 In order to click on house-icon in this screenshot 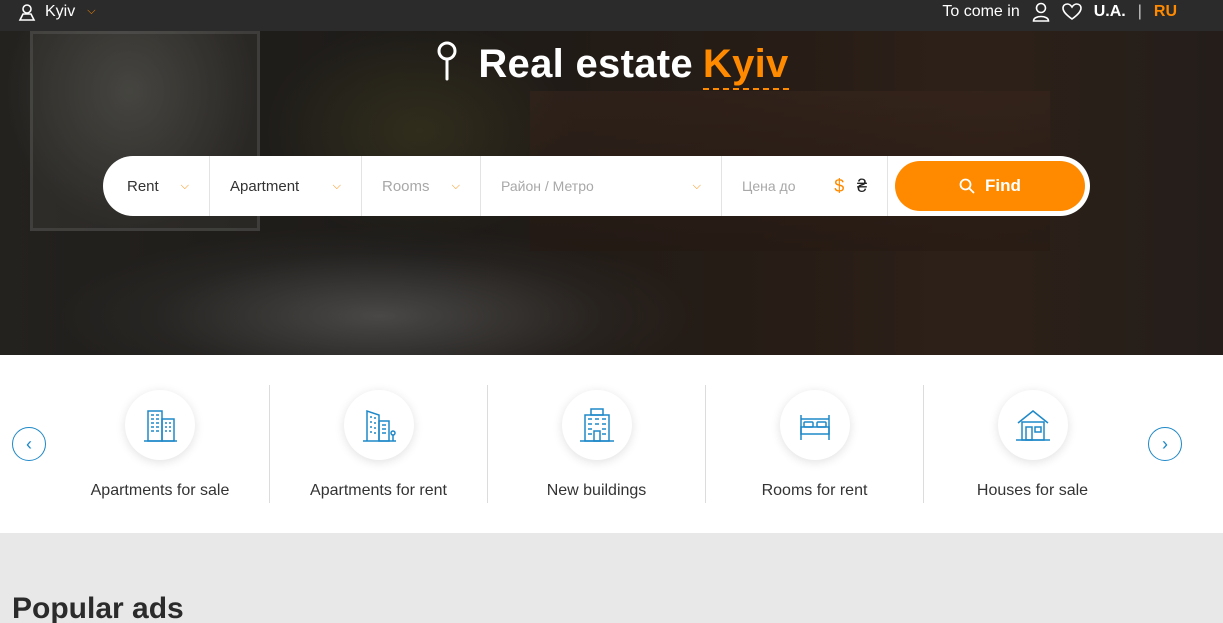, I will do `click(1032, 425)`.